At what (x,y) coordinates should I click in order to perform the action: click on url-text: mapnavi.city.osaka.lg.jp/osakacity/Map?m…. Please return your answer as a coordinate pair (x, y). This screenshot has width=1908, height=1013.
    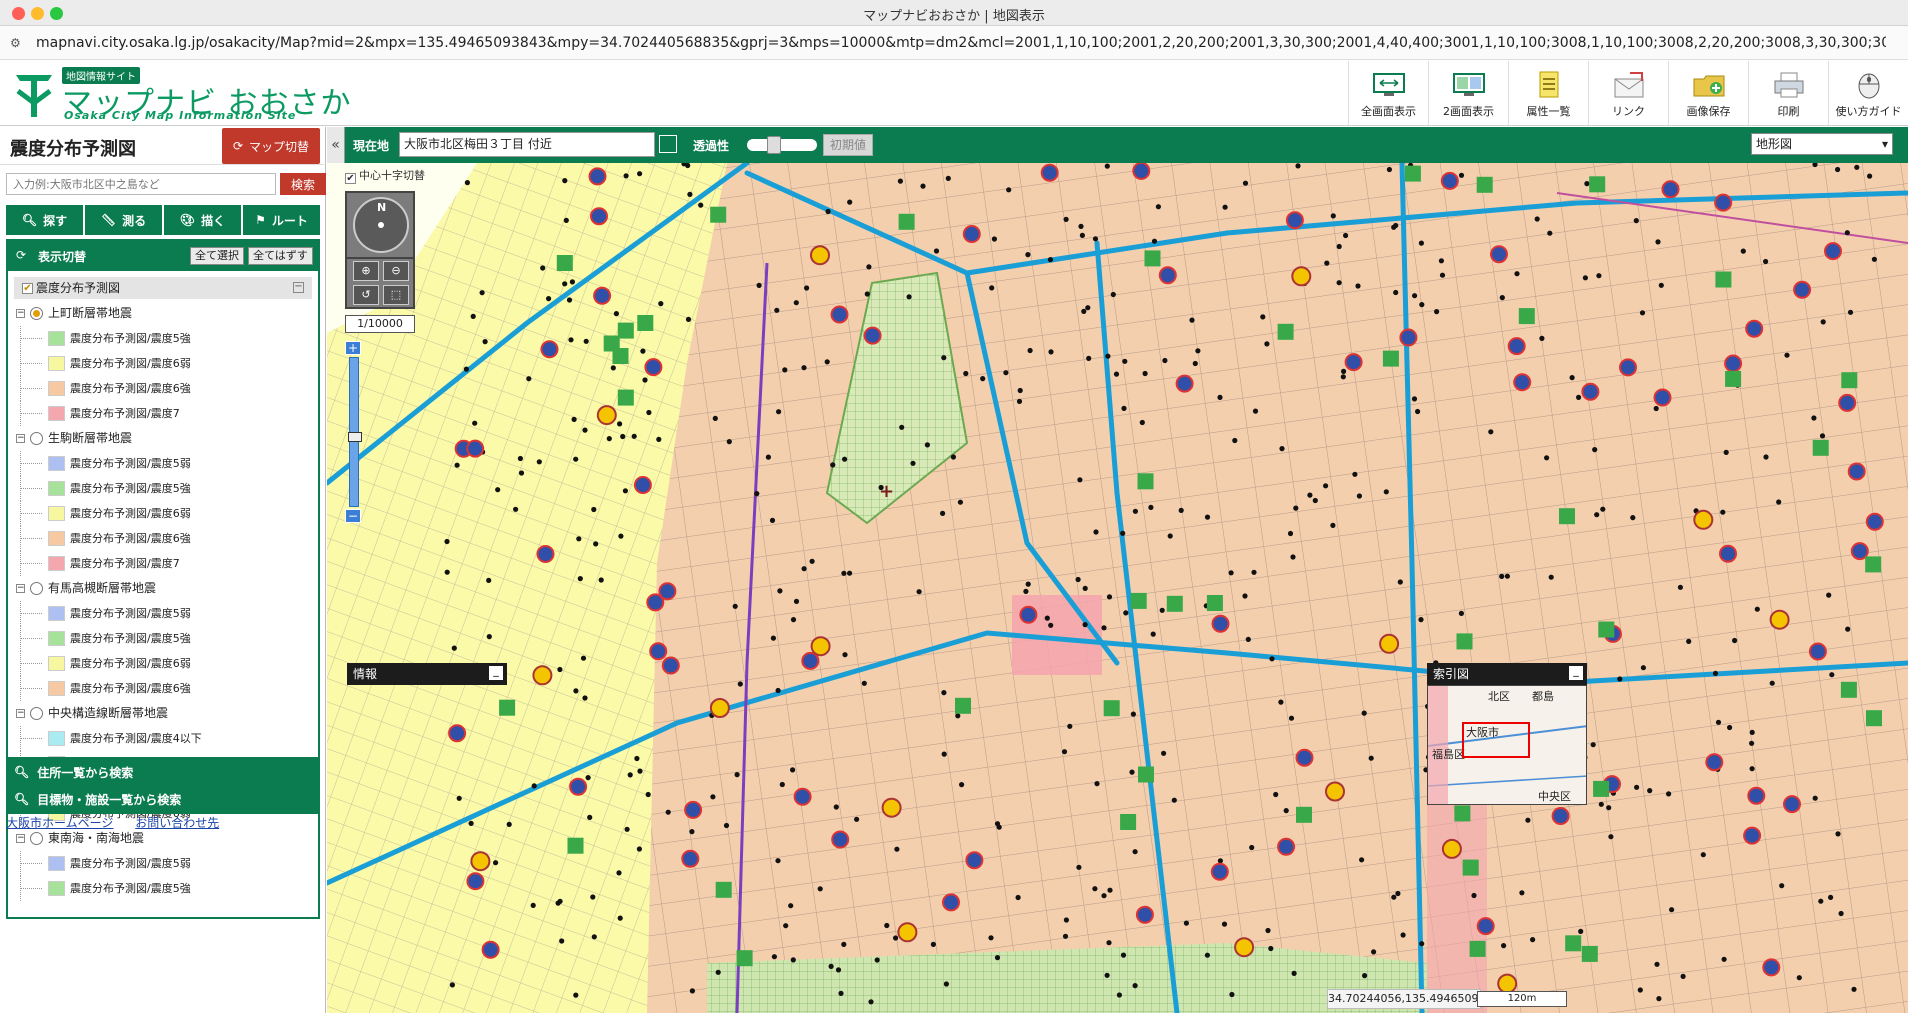
    Looking at the image, I should click on (961, 43).